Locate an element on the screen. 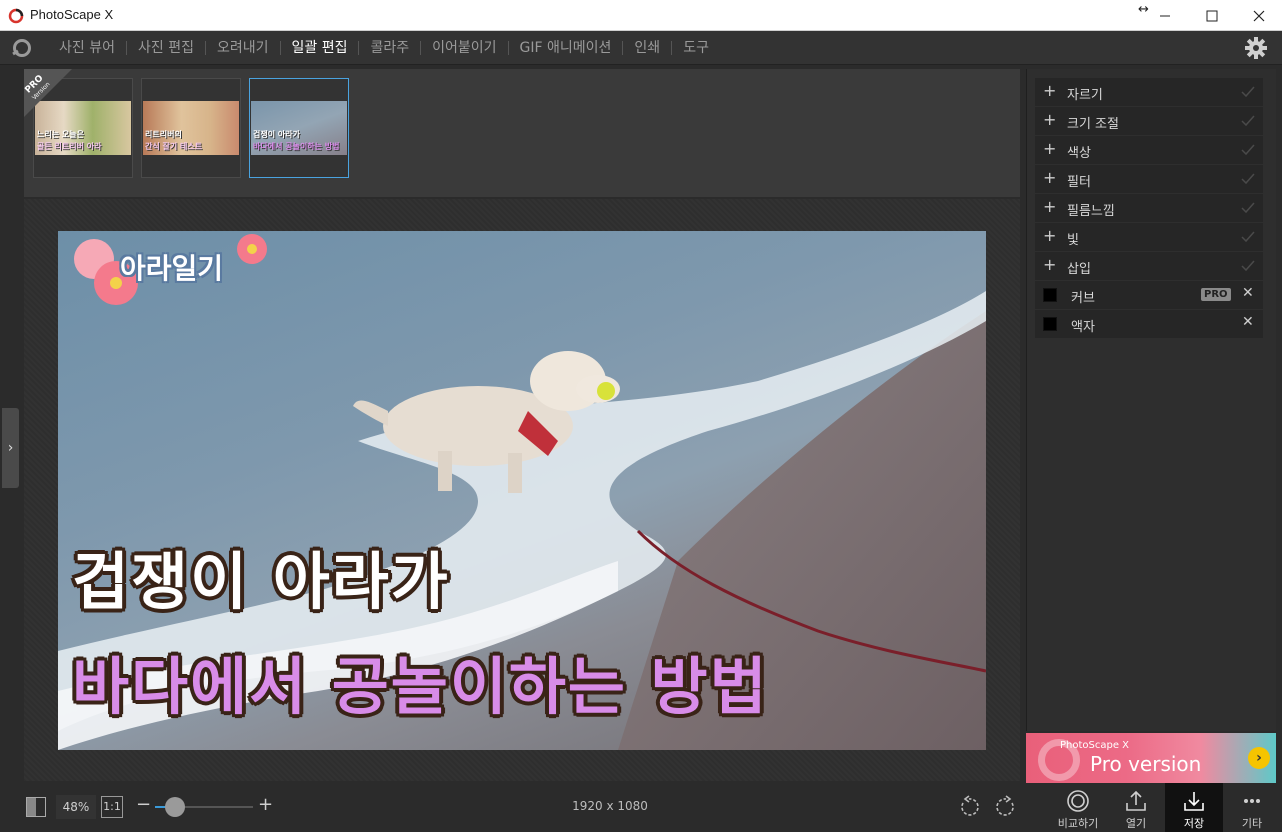 The height and width of the screenshot is (832, 1282). promo-brand: PhotoScape X is located at coordinates (1095, 745).